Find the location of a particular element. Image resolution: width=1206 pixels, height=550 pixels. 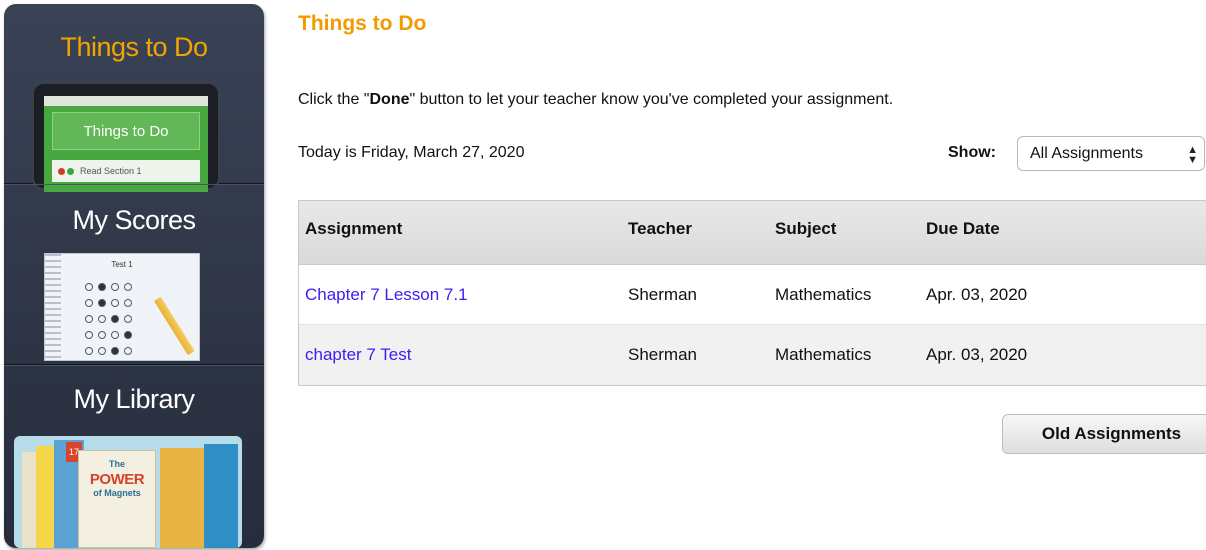

sidebar-item-my-scores: My Scores Test 1 is located at coordinates (134, 274).